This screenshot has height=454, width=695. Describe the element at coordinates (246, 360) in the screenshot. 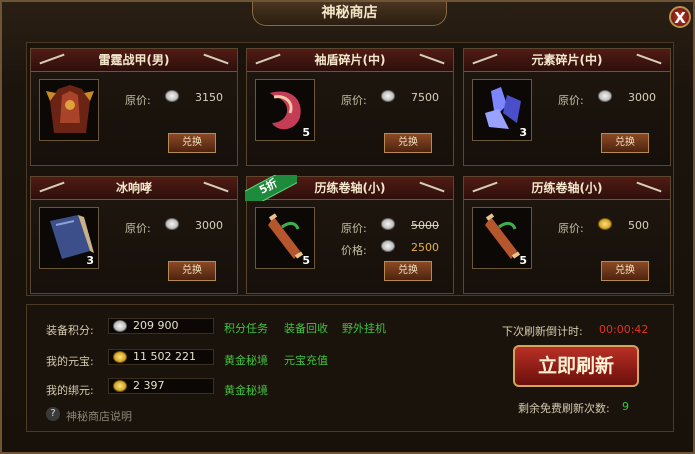

I see `link-gold-realm: 黄金秘境` at that location.